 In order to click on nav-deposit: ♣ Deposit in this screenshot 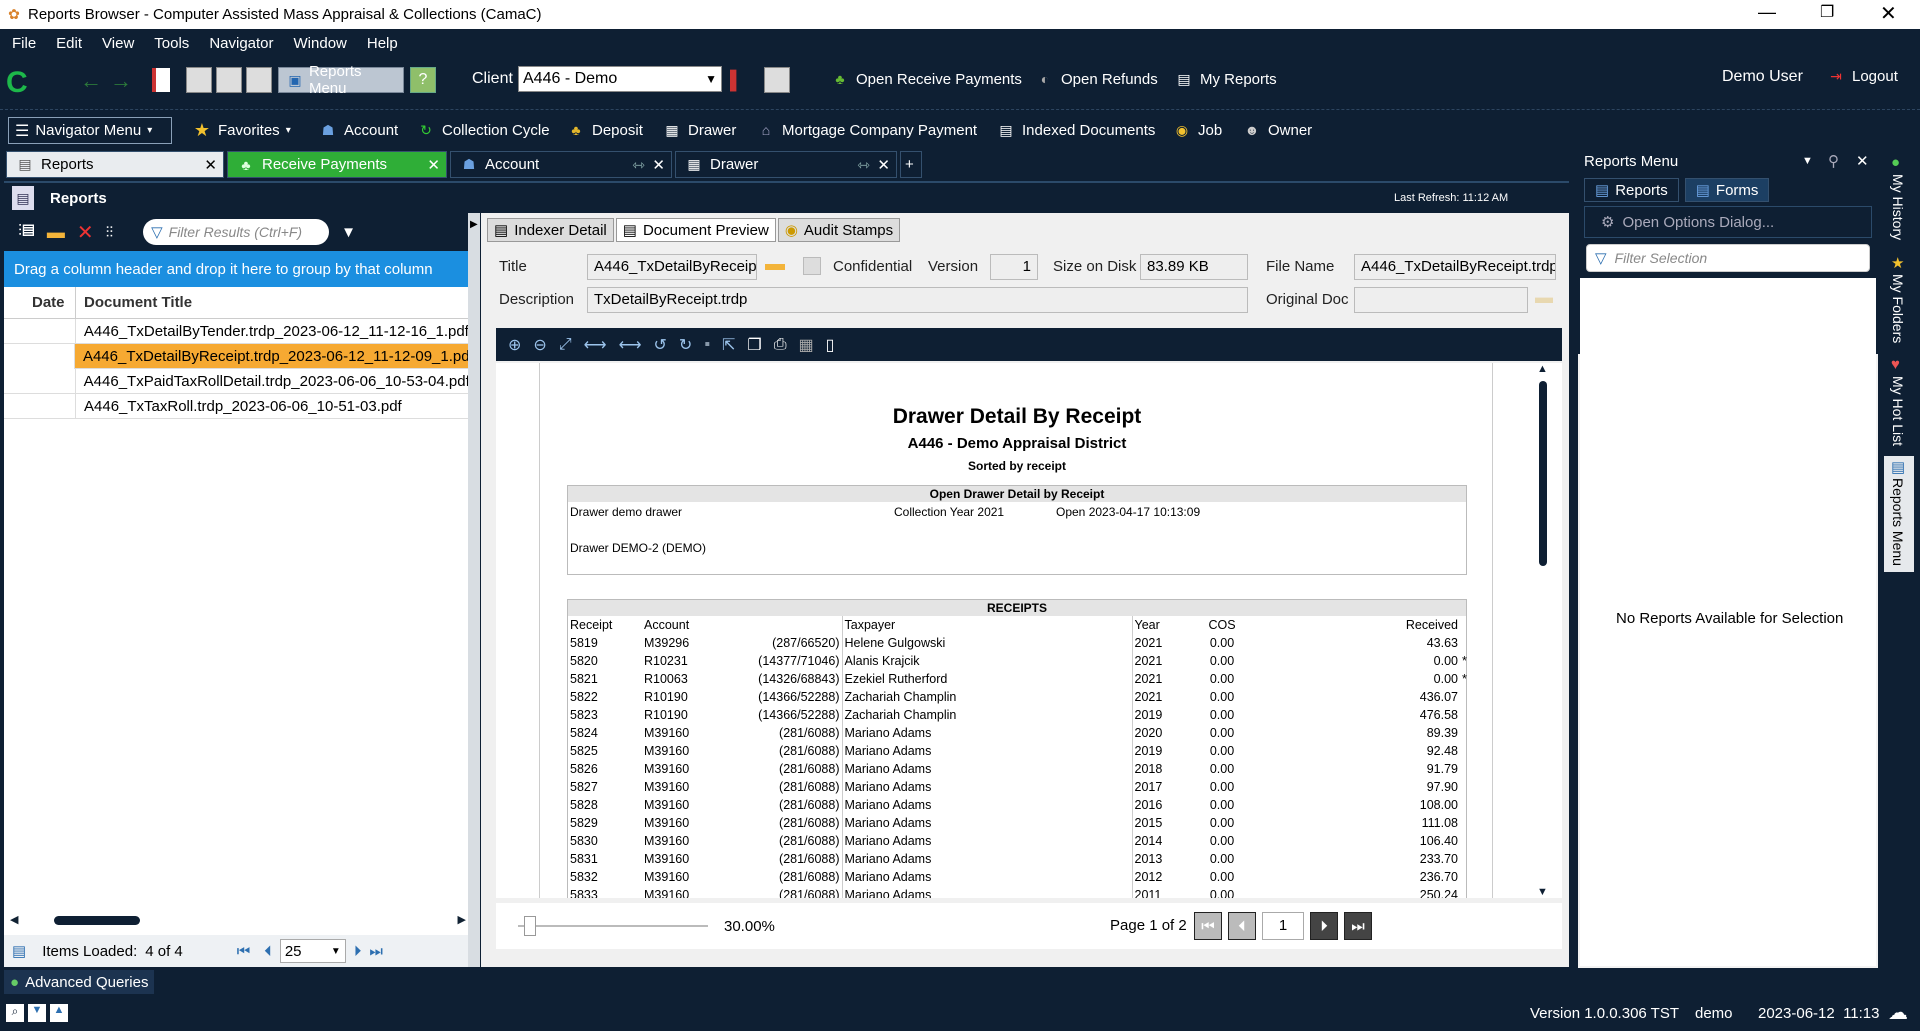, I will do `click(604, 130)`.